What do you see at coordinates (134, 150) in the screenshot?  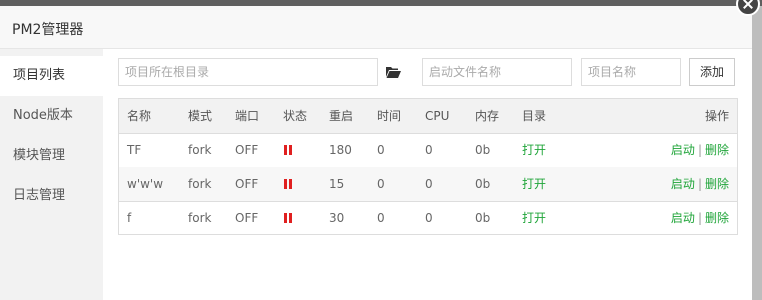 I see `row-name: TF` at bounding box center [134, 150].